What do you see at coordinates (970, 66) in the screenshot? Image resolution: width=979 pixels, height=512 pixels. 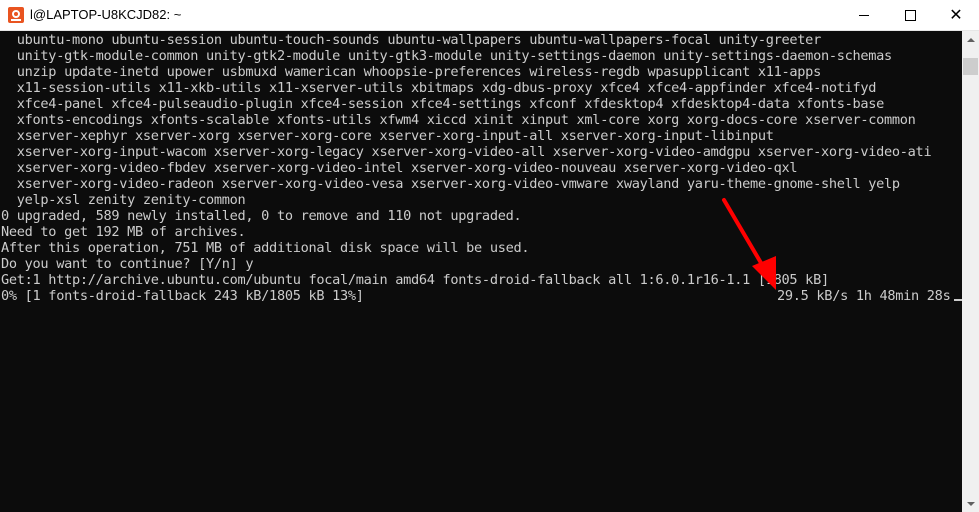 I see `scroll-thumb` at bounding box center [970, 66].